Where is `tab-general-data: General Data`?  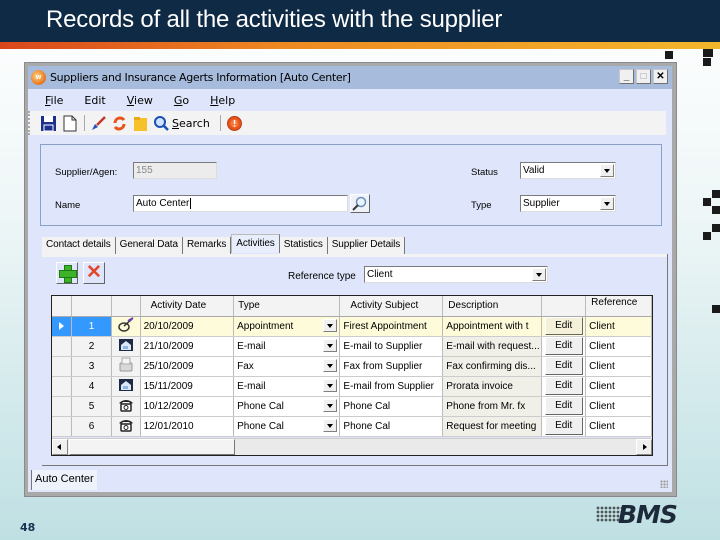
tab-general-data: General Data is located at coordinates (149, 245).